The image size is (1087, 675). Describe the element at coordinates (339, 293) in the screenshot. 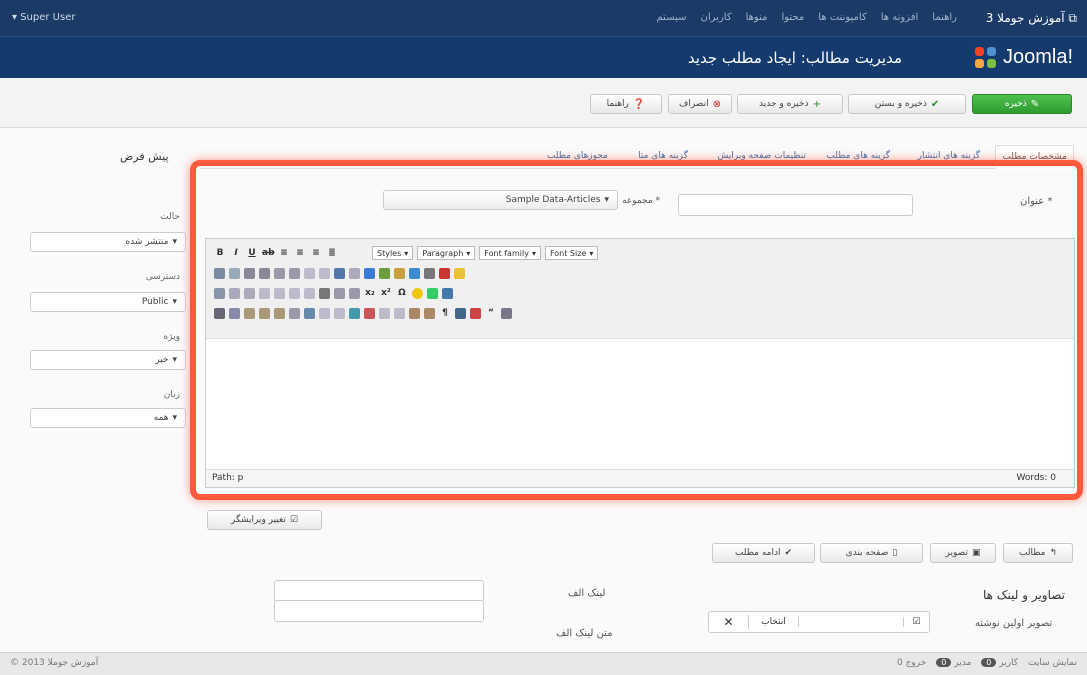

I see `remove-format-icon` at that location.